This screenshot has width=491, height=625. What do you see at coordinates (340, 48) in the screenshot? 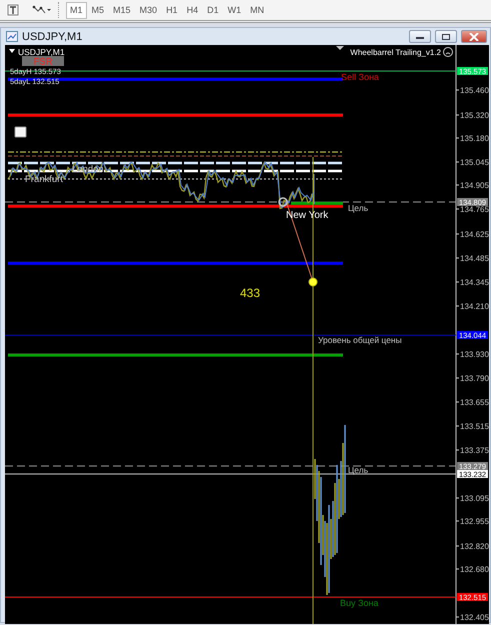
I see `shift-marker-icon` at bounding box center [340, 48].